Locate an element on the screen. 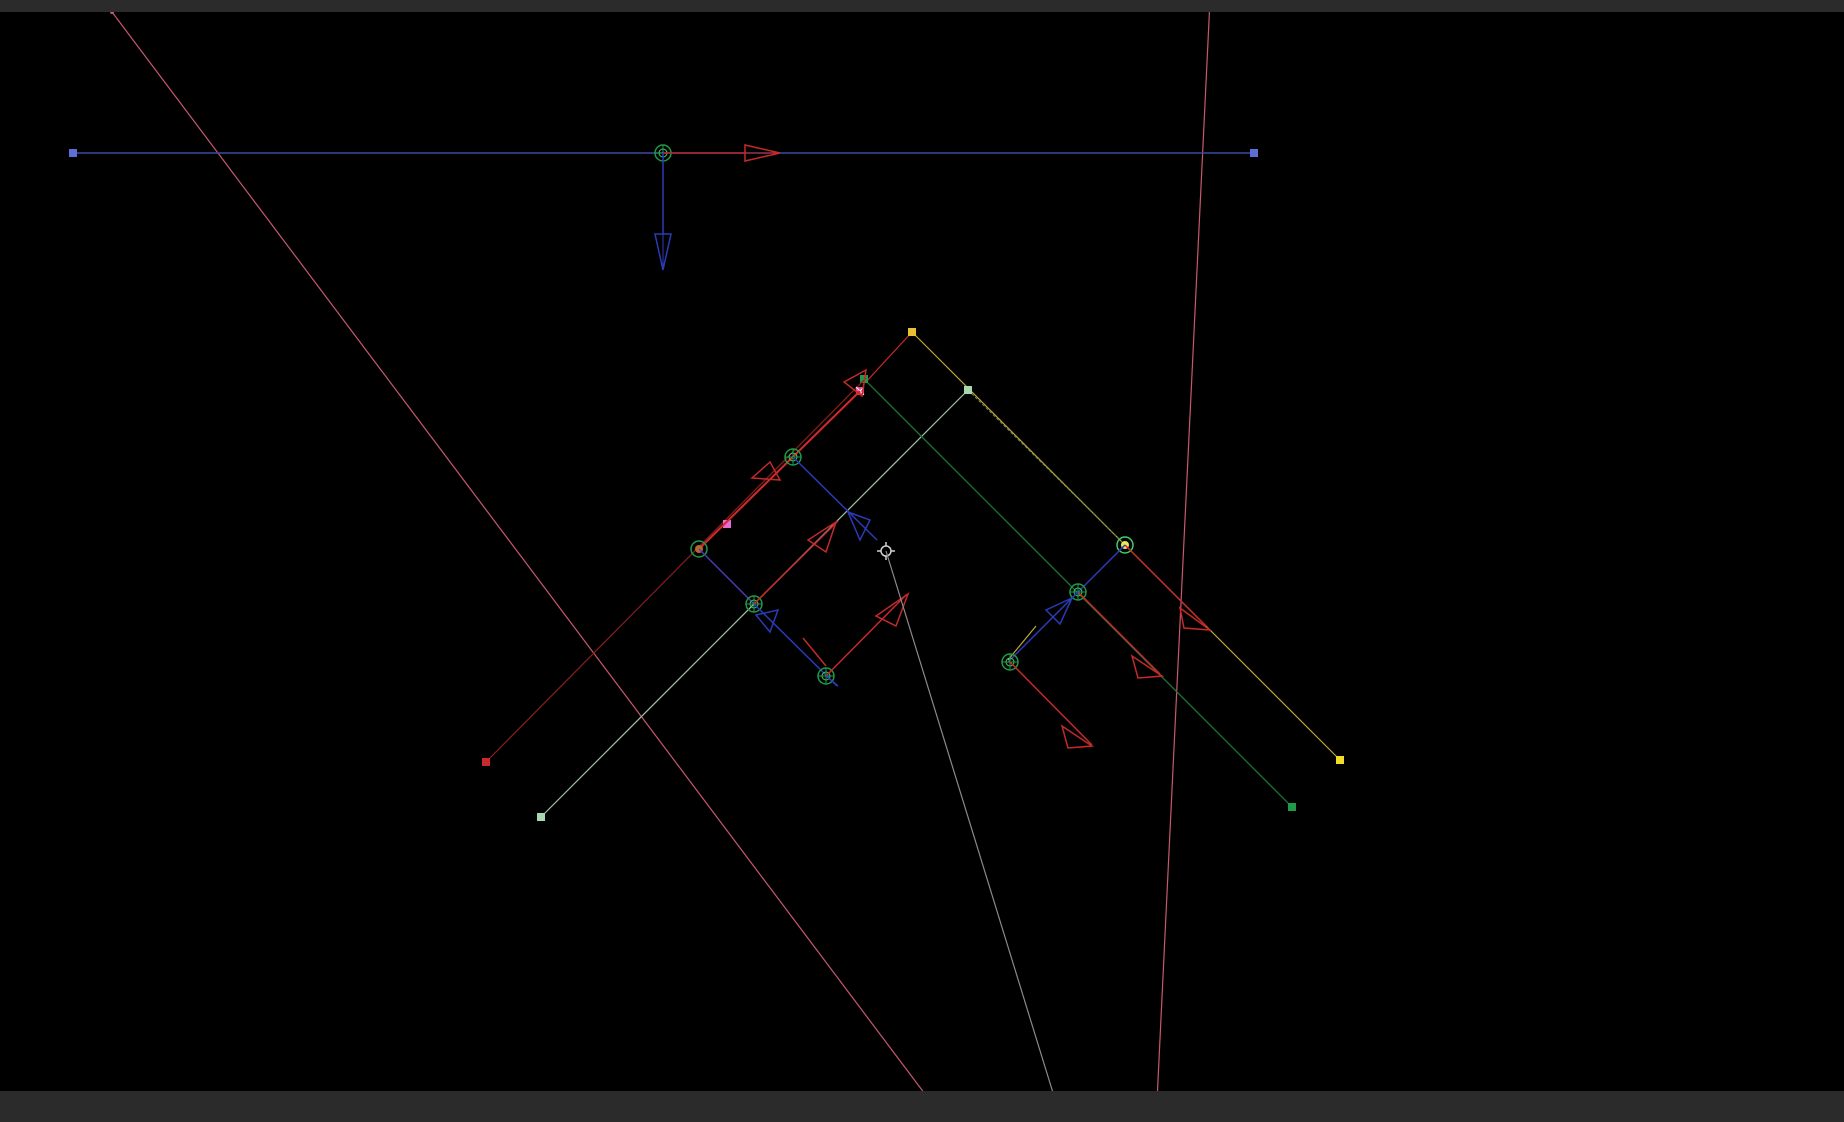  bone-arrow-blue-mid-icon is located at coordinates (767, 621).